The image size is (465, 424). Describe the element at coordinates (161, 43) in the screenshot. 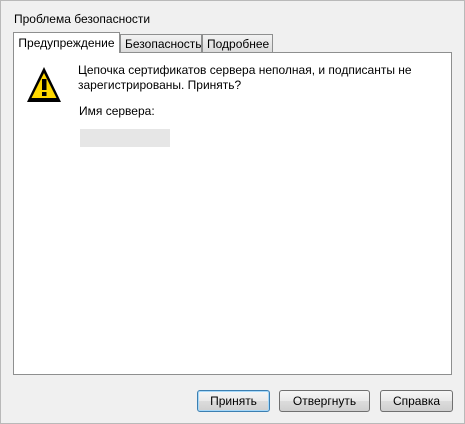

I see `tab-security: Безопасность` at that location.